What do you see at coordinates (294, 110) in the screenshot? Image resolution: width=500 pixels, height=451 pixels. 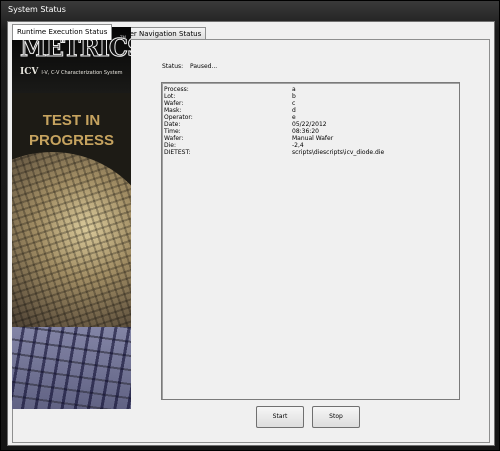 I see `info-value: d` at bounding box center [294, 110].